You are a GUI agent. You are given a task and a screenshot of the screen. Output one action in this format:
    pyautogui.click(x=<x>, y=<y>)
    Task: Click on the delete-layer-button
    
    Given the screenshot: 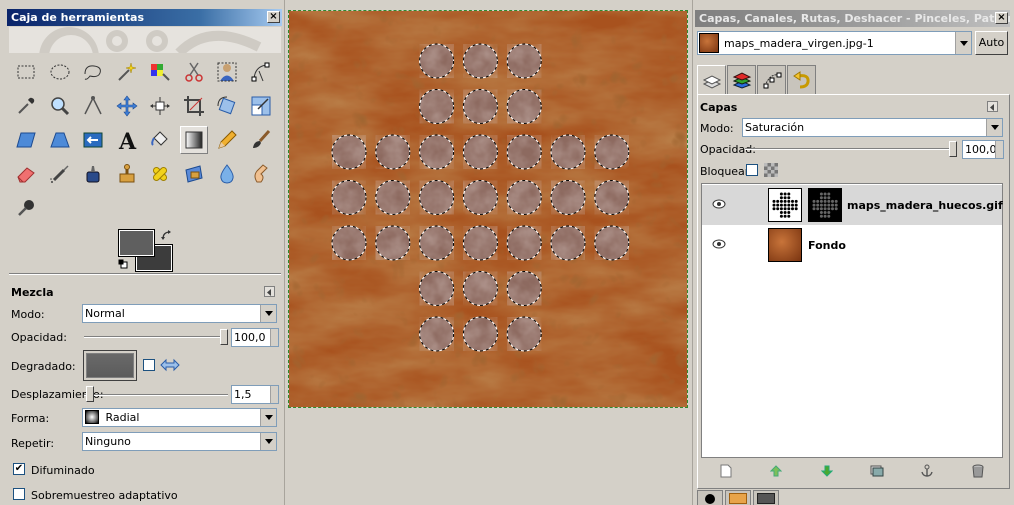 What is the action you would take?
    pyautogui.click(x=978, y=471)
    